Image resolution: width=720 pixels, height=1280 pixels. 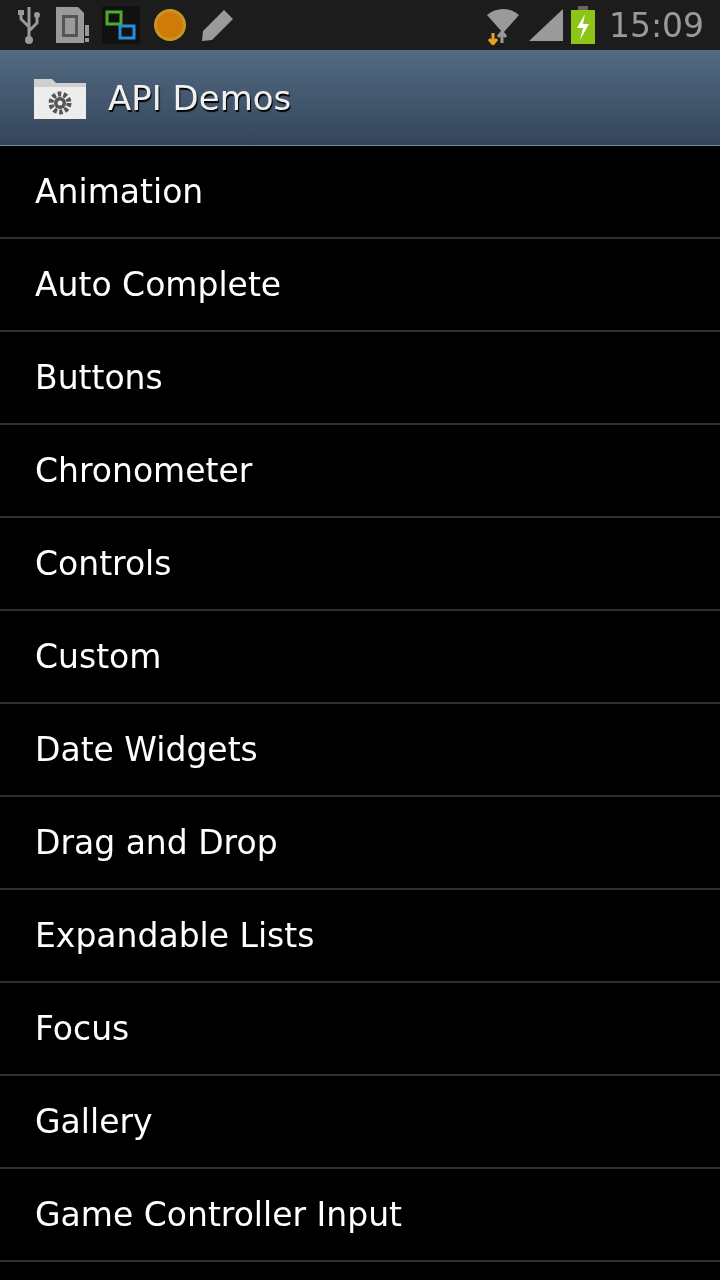 I want to click on usb-icon, so click(x=29, y=25).